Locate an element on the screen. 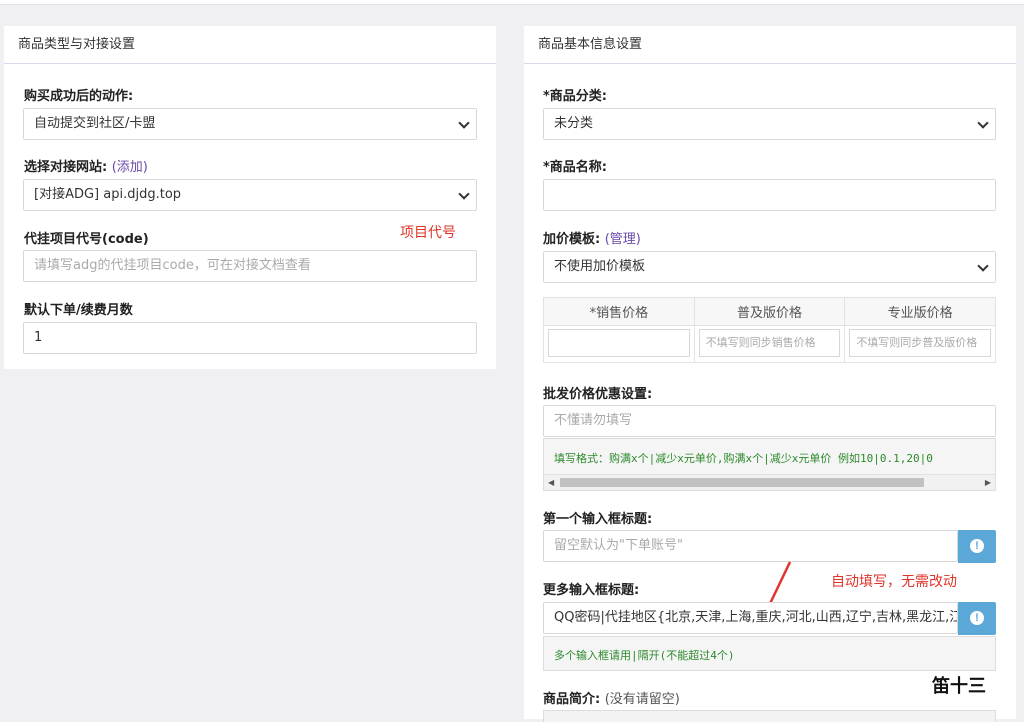 This screenshot has height=722, width=1024. markup-label: 加价模板: (管理) is located at coordinates (592, 237).